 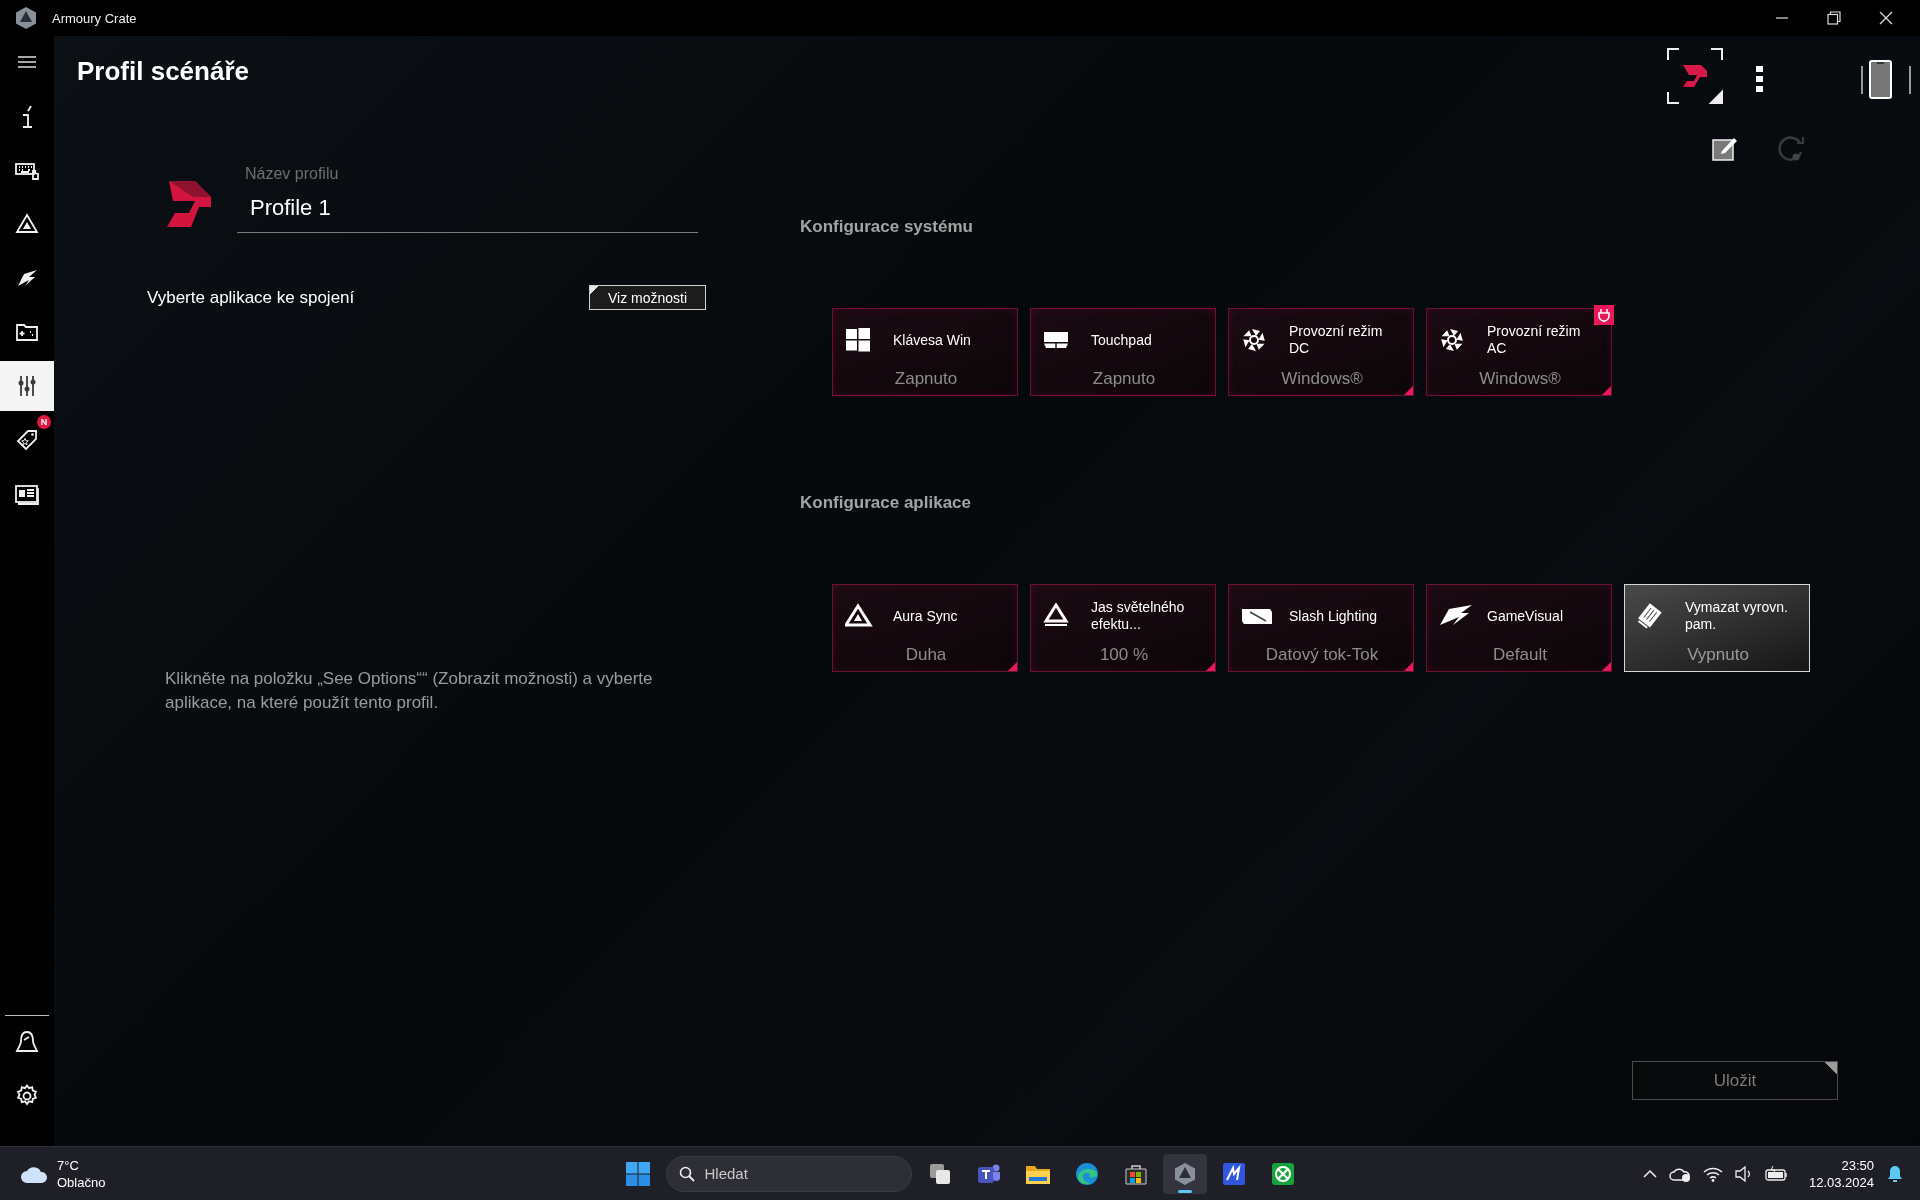 I want to click on more-icon, so click(x=1760, y=79).